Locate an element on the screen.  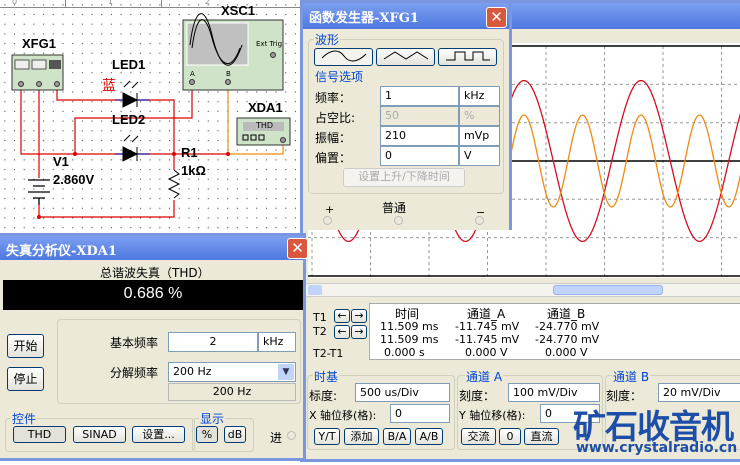
t2-time: 11.509 ms is located at coordinates (409, 339).